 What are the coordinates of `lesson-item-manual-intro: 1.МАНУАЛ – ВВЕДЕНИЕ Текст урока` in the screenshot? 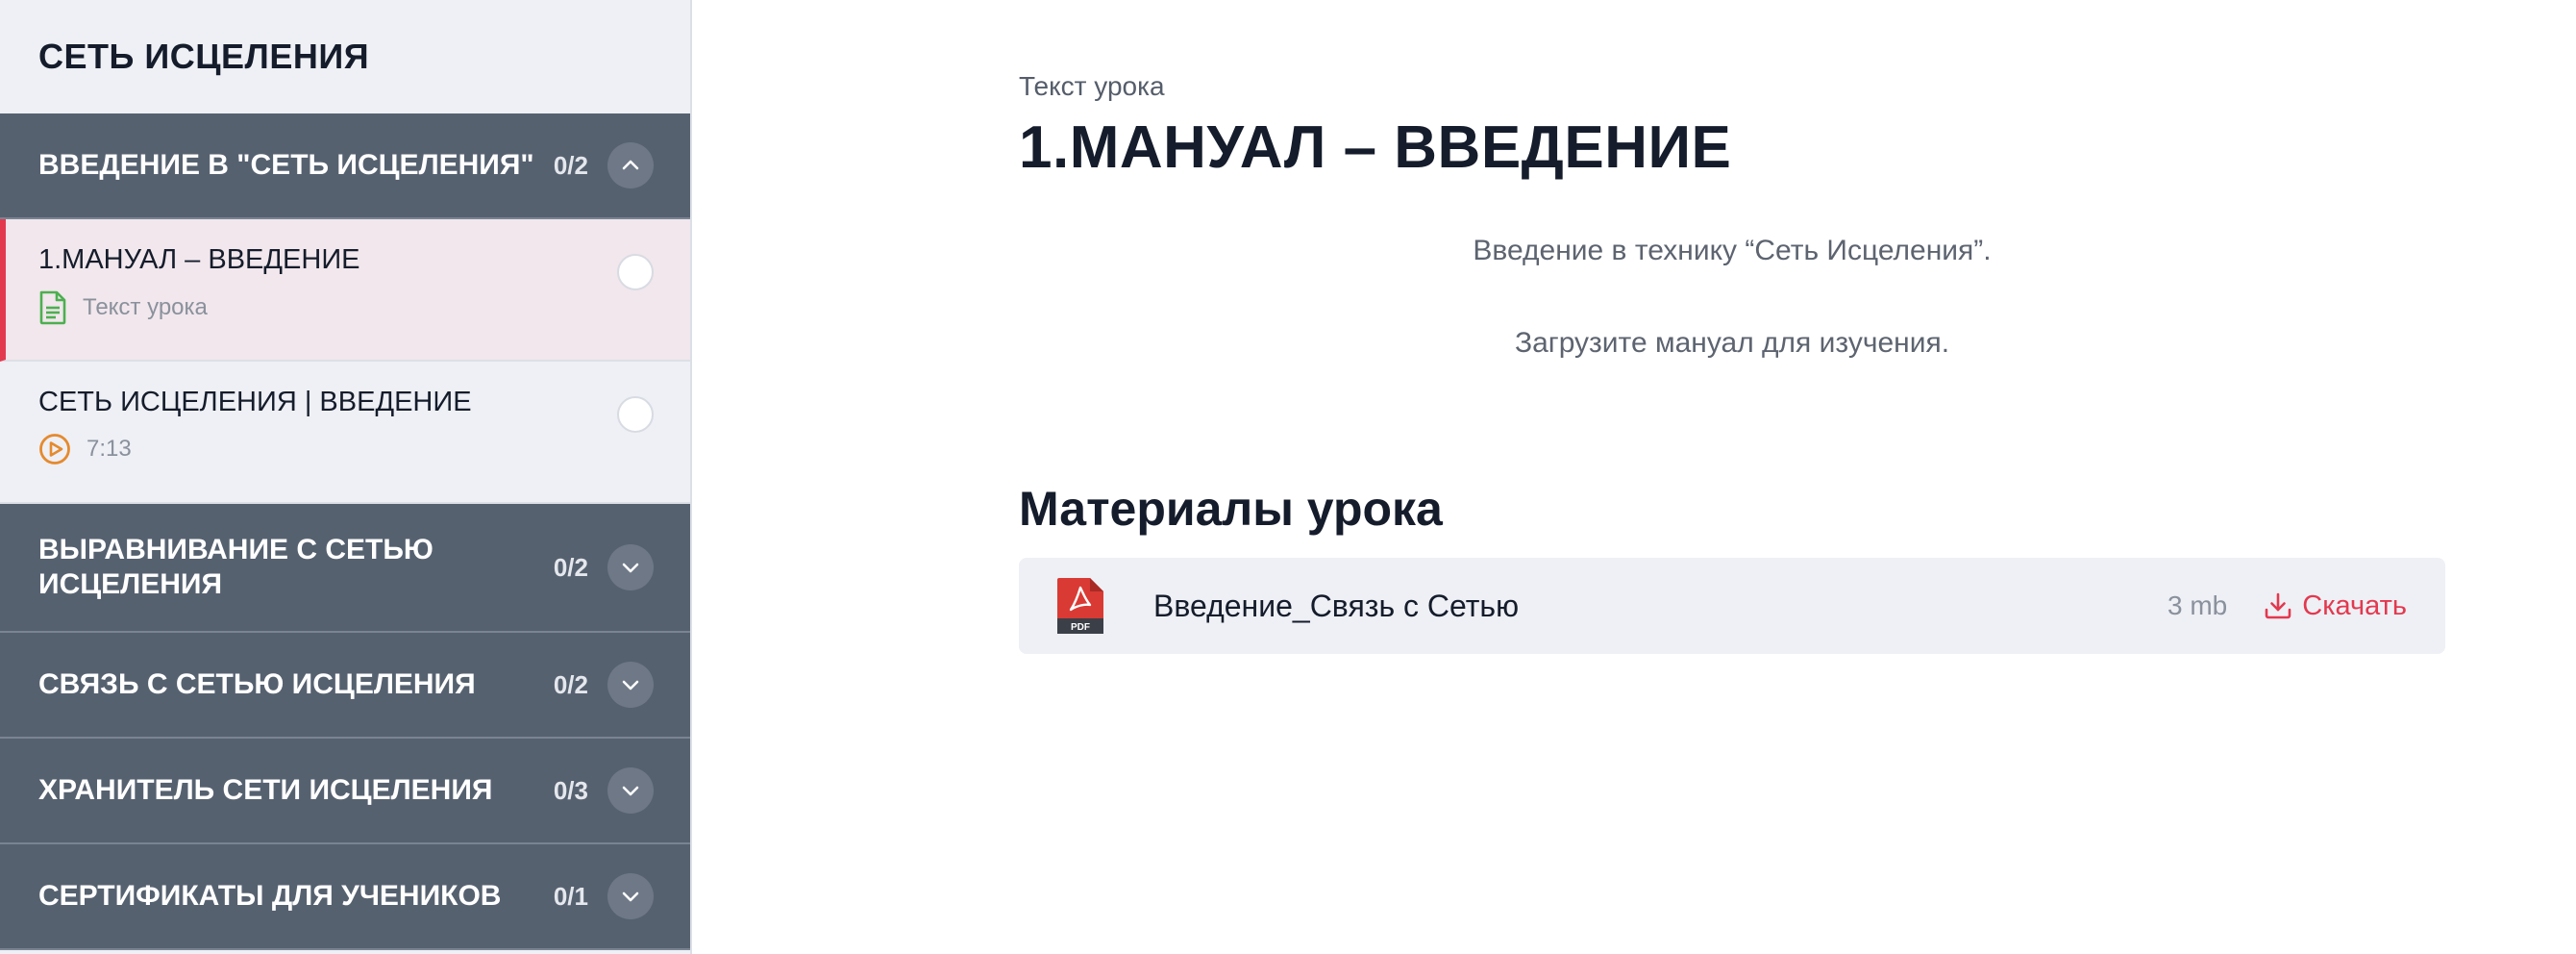 It's located at (345, 290).